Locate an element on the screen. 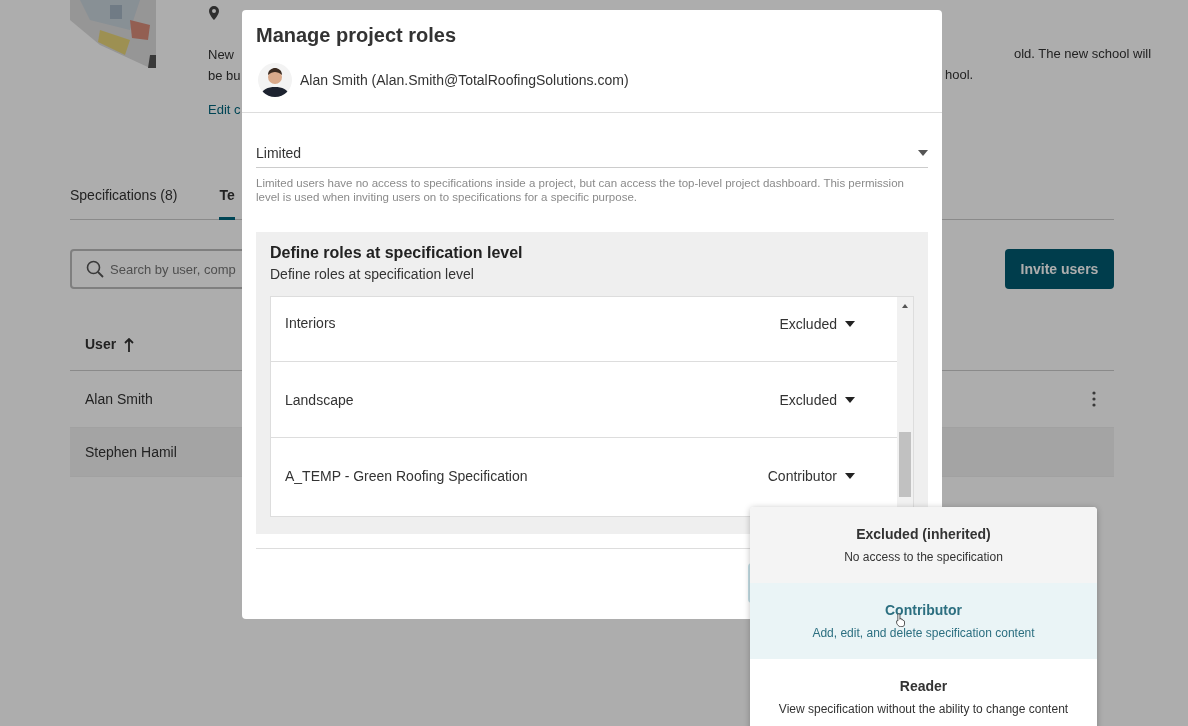  description-text: hool. is located at coordinates (959, 74).